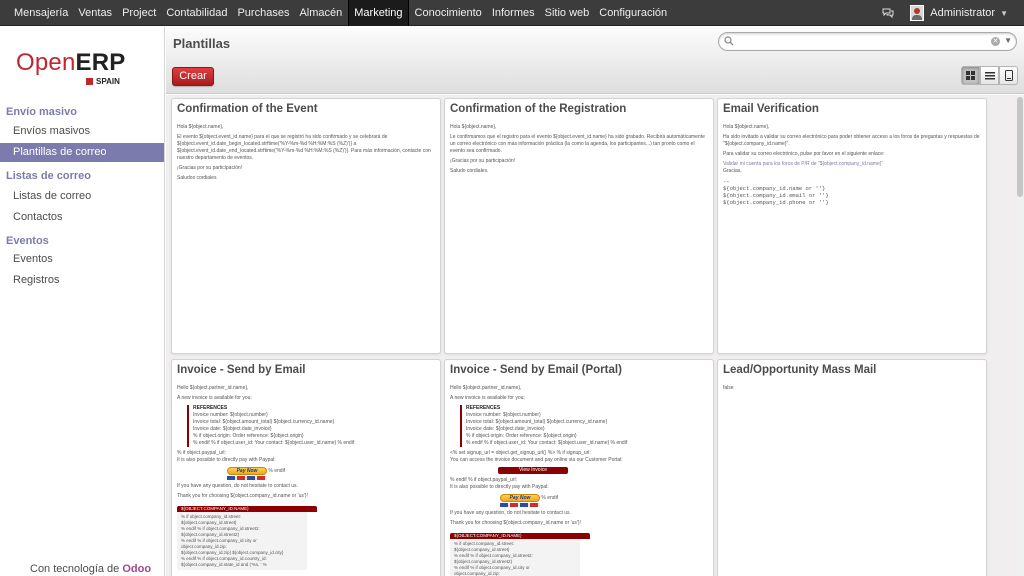 This screenshot has height=576, width=1024. What do you see at coordinates (241, 370) in the screenshot?
I see `card-title: Invoice - Send by Email` at bounding box center [241, 370].